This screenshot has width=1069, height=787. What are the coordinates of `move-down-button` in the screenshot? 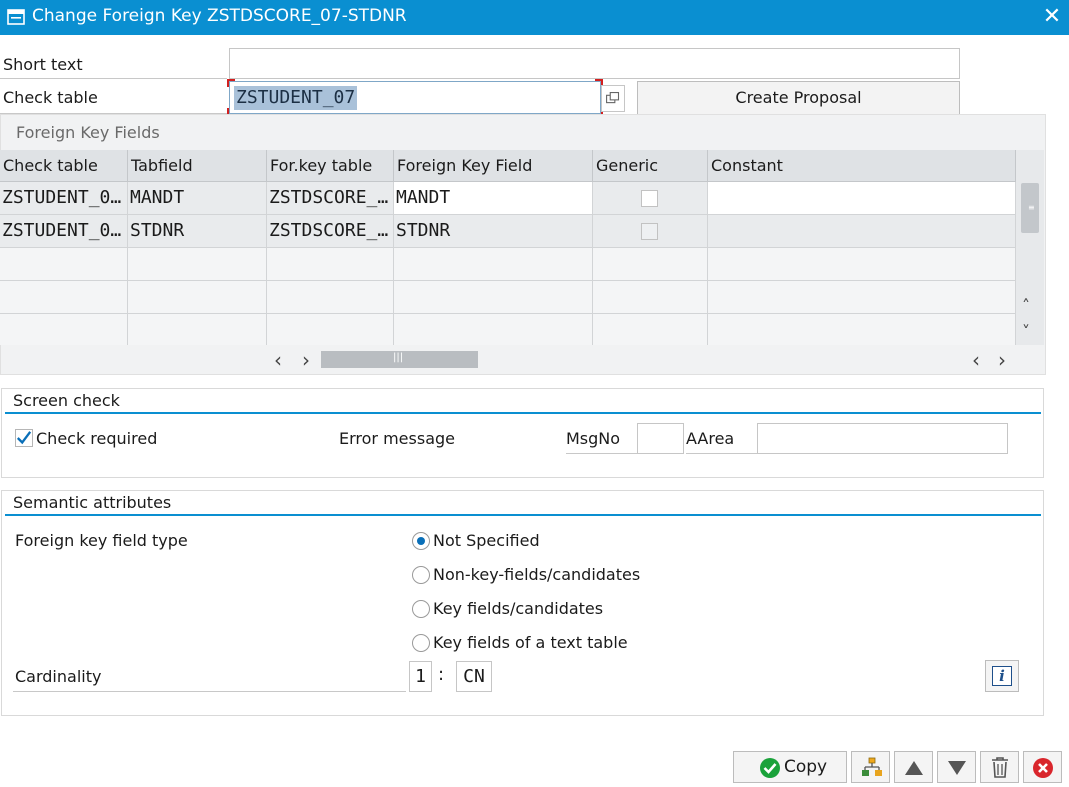 It's located at (956, 767).